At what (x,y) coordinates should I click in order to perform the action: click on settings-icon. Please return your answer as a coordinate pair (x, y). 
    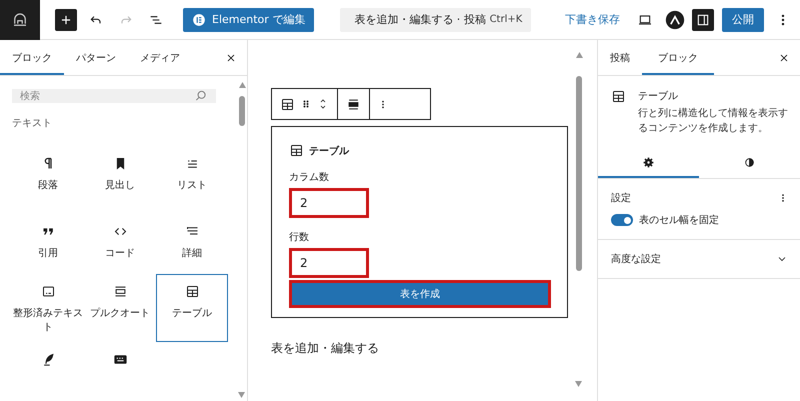
    Looking at the image, I should click on (648, 162).